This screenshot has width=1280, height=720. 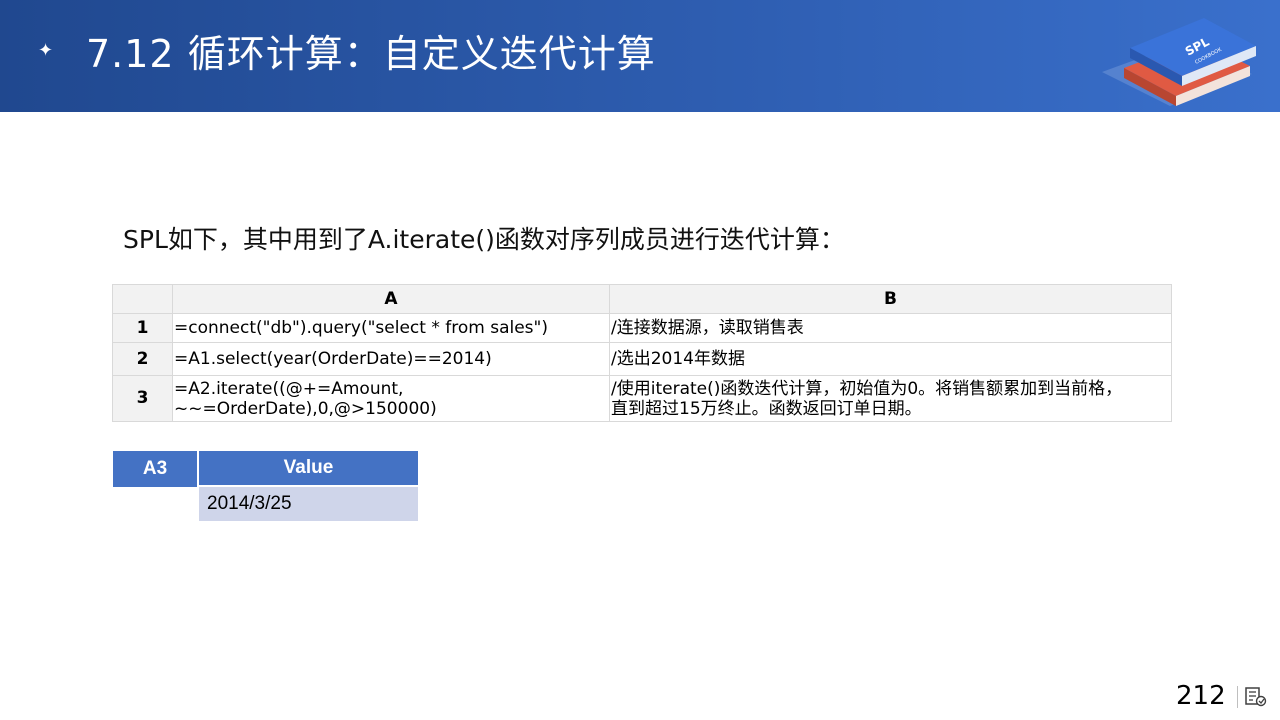 I want to click on cell-b3-line: 直到超过15万终止。函数返回订单日期。, so click(x=766, y=408).